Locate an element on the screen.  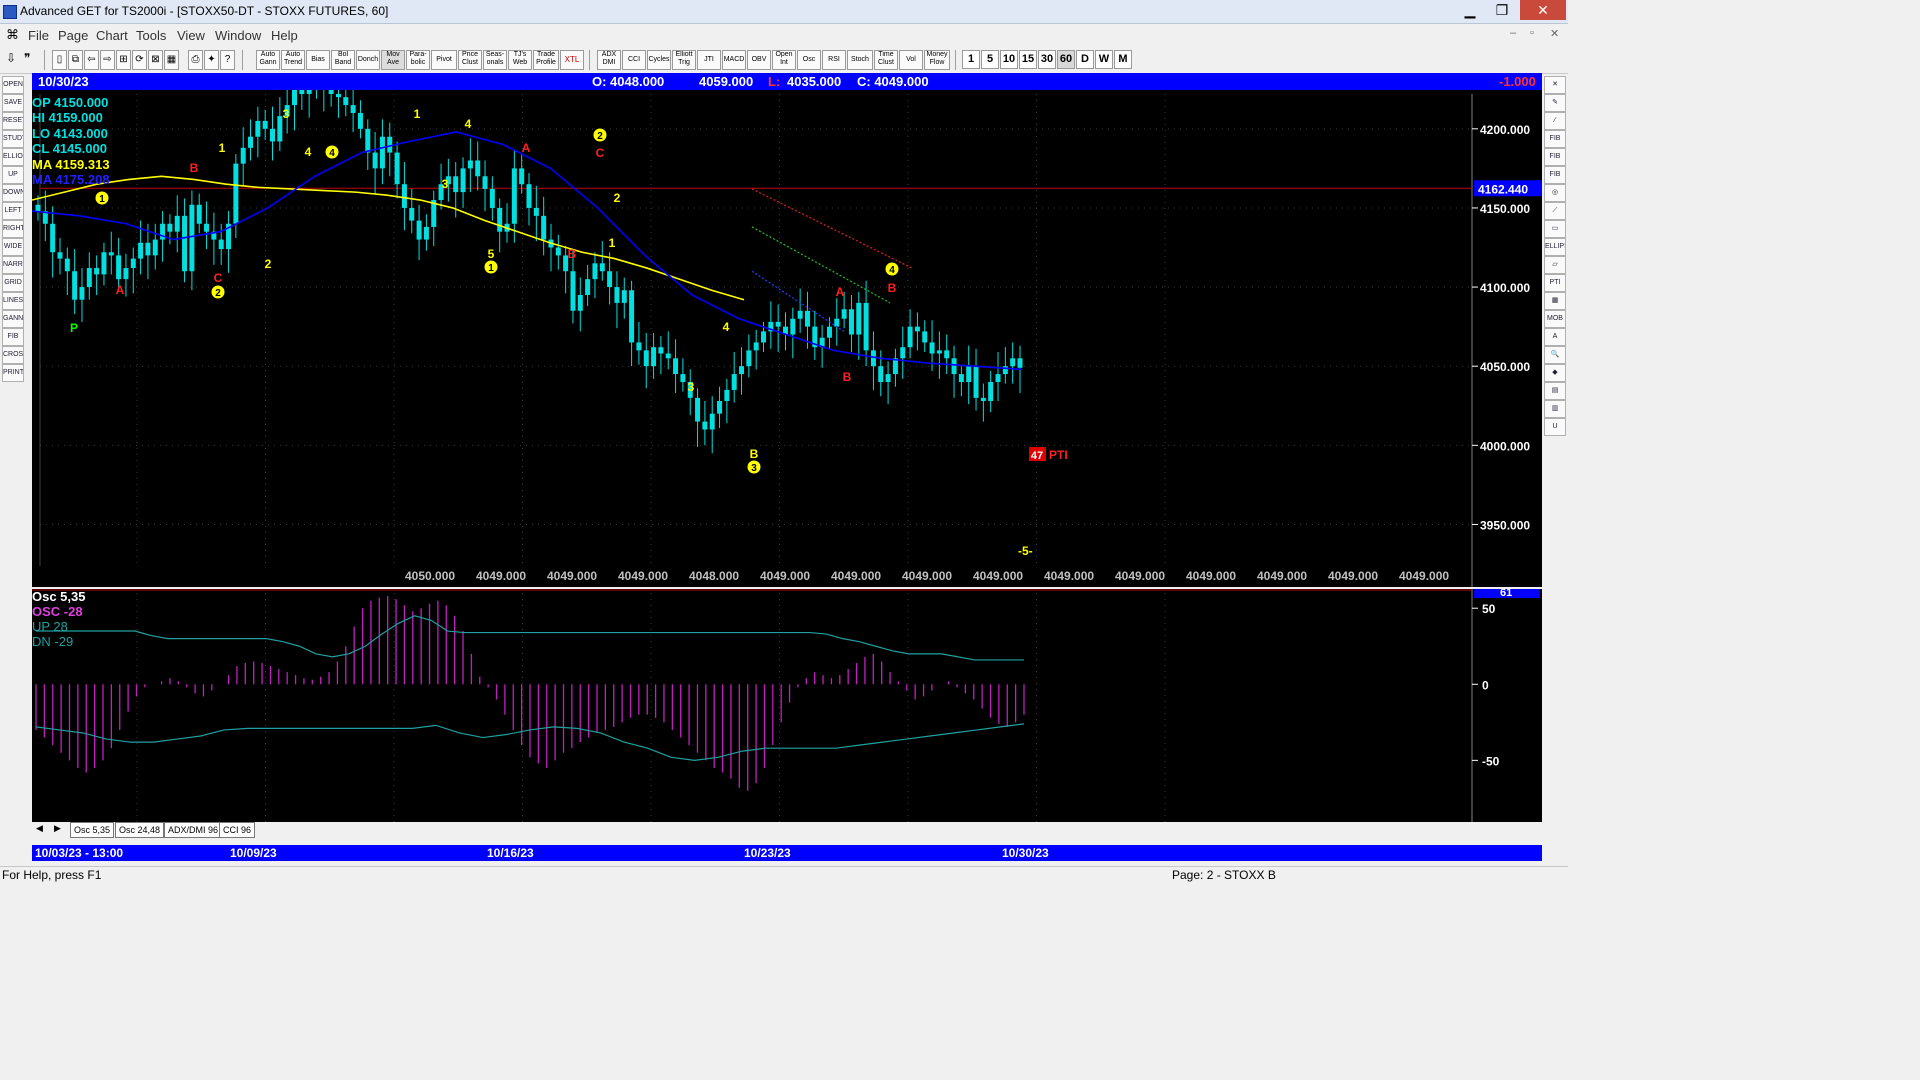
tool-down-icon: DOWN is located at coordinates (13, 193).